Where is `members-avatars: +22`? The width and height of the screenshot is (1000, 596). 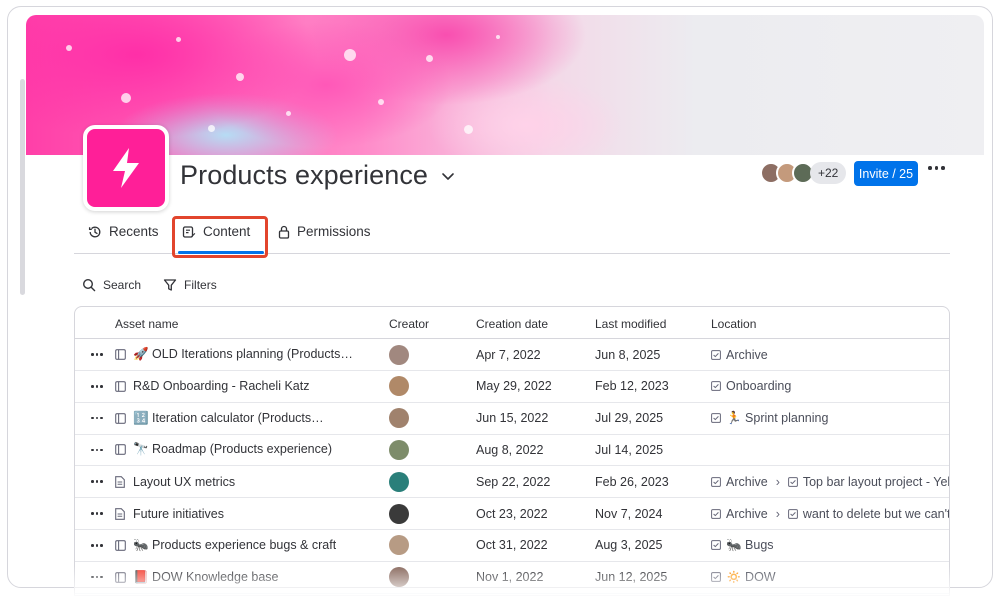
members-avatars: +22 is located at coordinates (803, 173).